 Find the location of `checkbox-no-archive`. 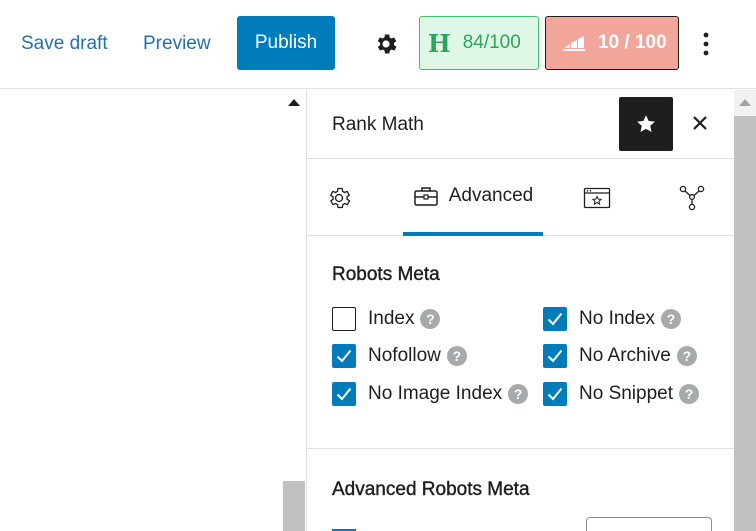

checkbox-no-archive is located at coordinates (555, 356).